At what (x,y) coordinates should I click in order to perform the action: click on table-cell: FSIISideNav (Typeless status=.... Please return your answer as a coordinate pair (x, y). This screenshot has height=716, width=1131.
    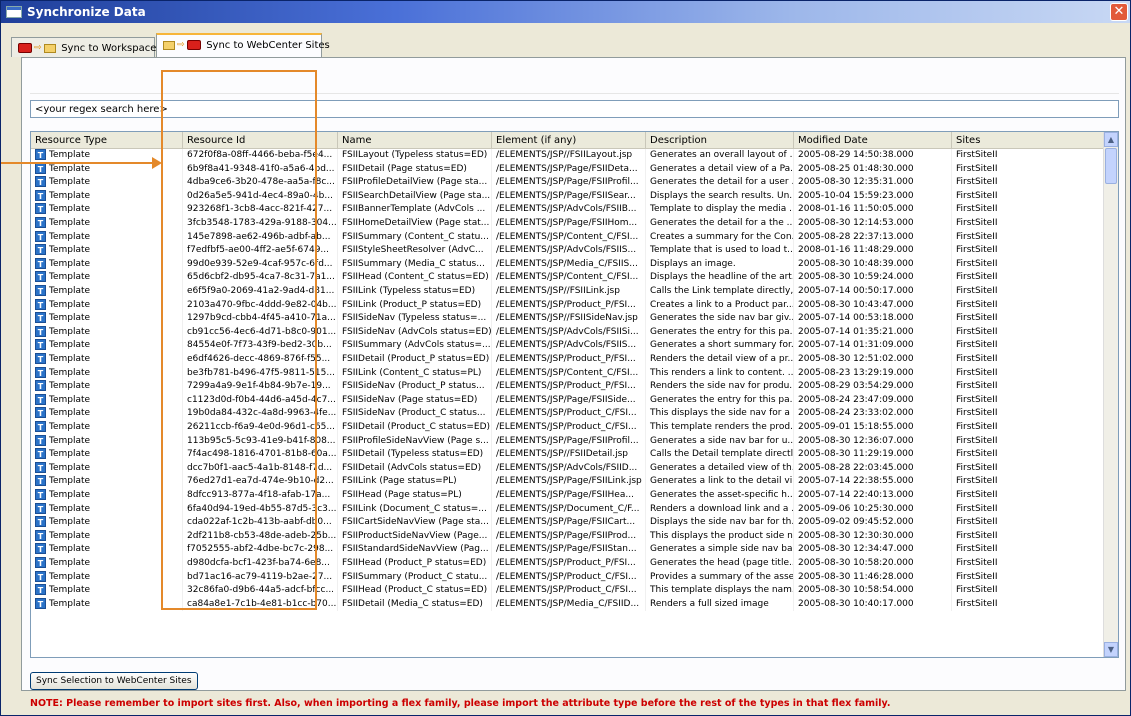
    Looking at the image, I should click on (415, 319).